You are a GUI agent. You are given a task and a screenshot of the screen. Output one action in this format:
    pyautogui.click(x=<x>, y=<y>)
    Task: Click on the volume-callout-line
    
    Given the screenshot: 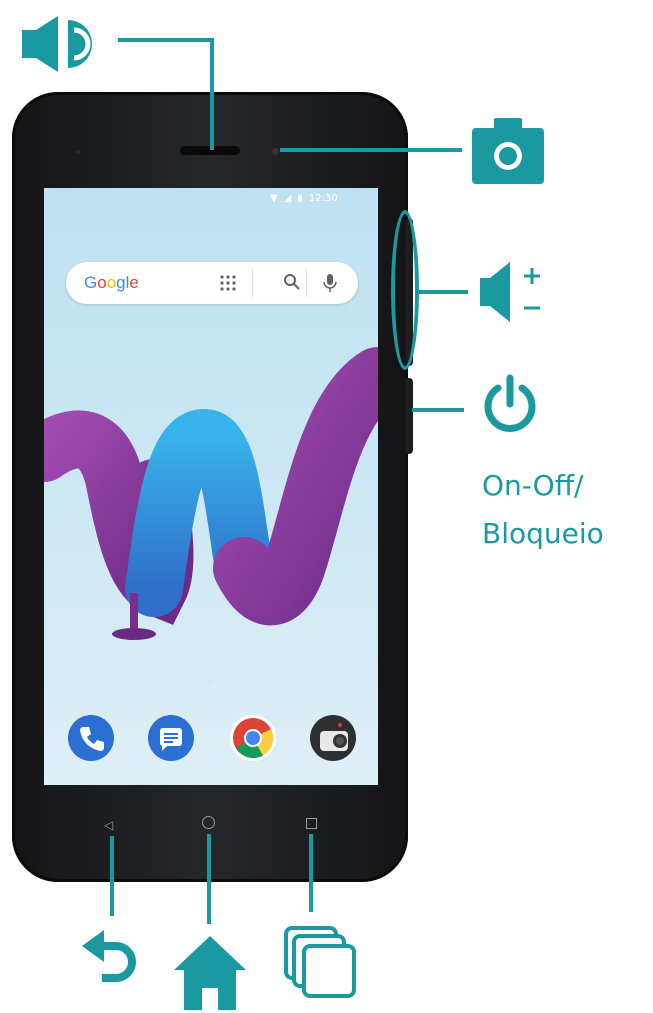 What is the action you would take?
    pyautogui.click(x=443, y=292)
    